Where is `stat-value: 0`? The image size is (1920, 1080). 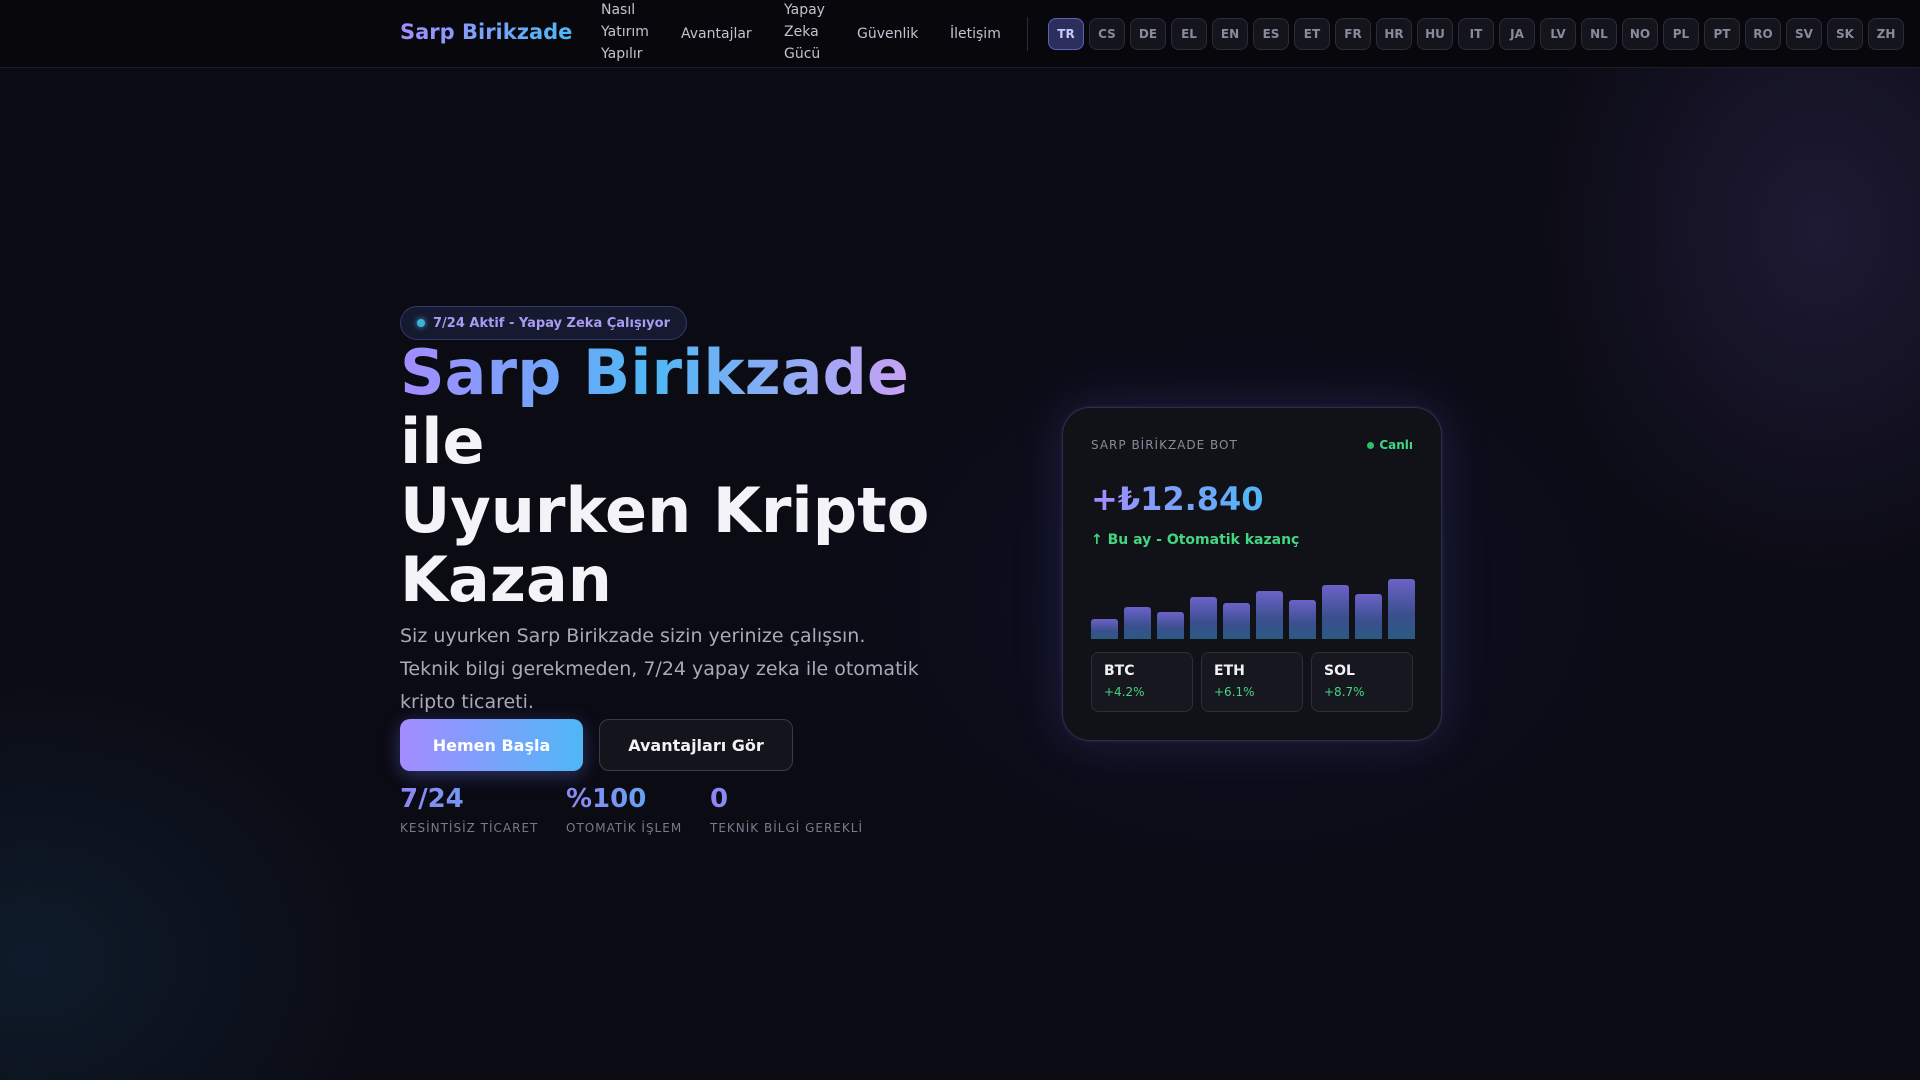 stat-value: 0 is located at coordinates (786, 799).